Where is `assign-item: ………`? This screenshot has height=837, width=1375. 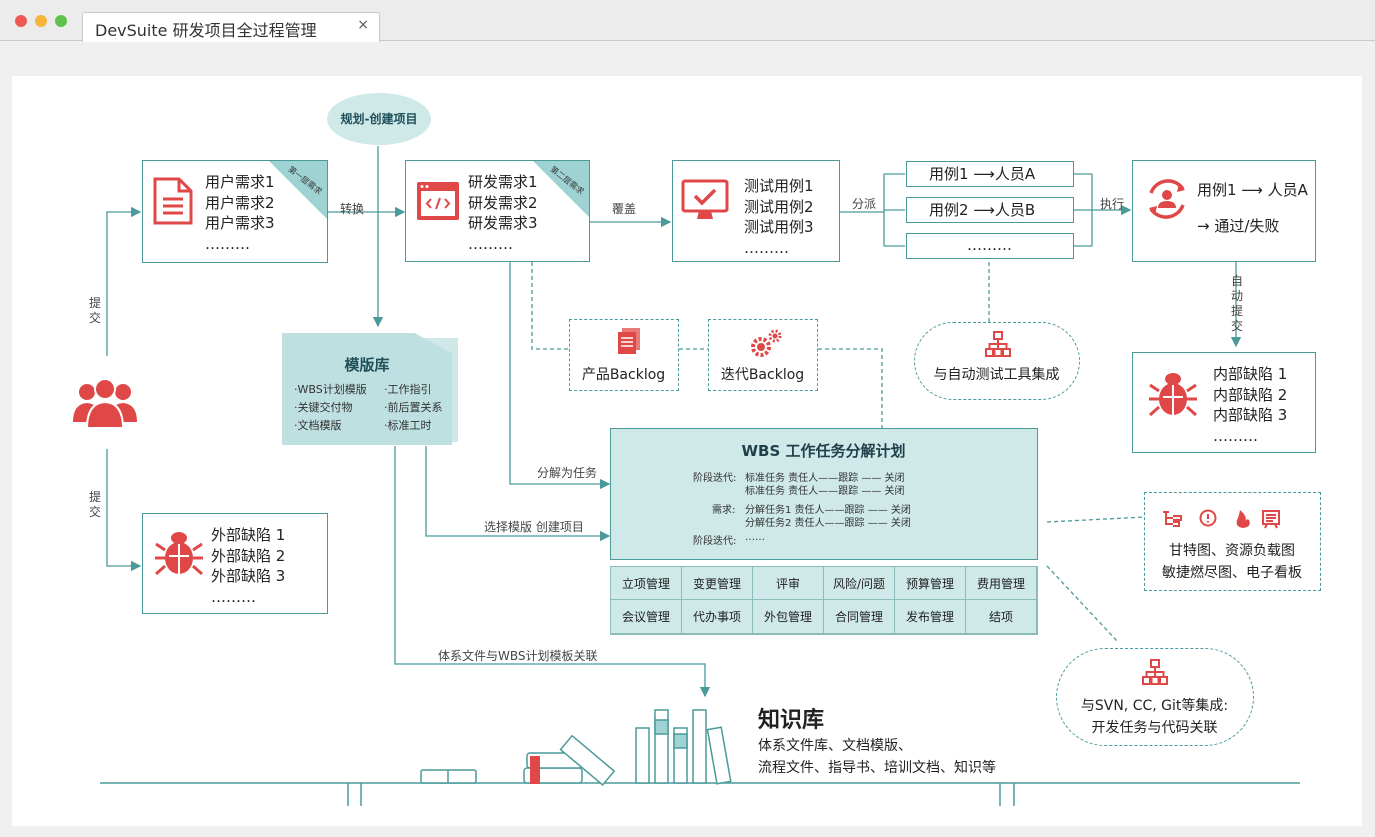 assign-item: ……… is located at coordinates (990, 246).